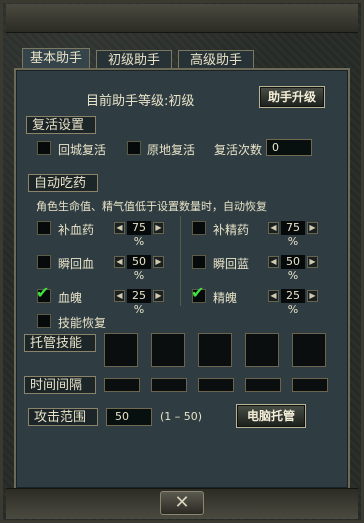 This screenshot has height=523, width=364. What do you see at coordinates (273, 262) in the screenshot?
I see `instant-mp-decrease: ◀` at bounding box center [273, 262].